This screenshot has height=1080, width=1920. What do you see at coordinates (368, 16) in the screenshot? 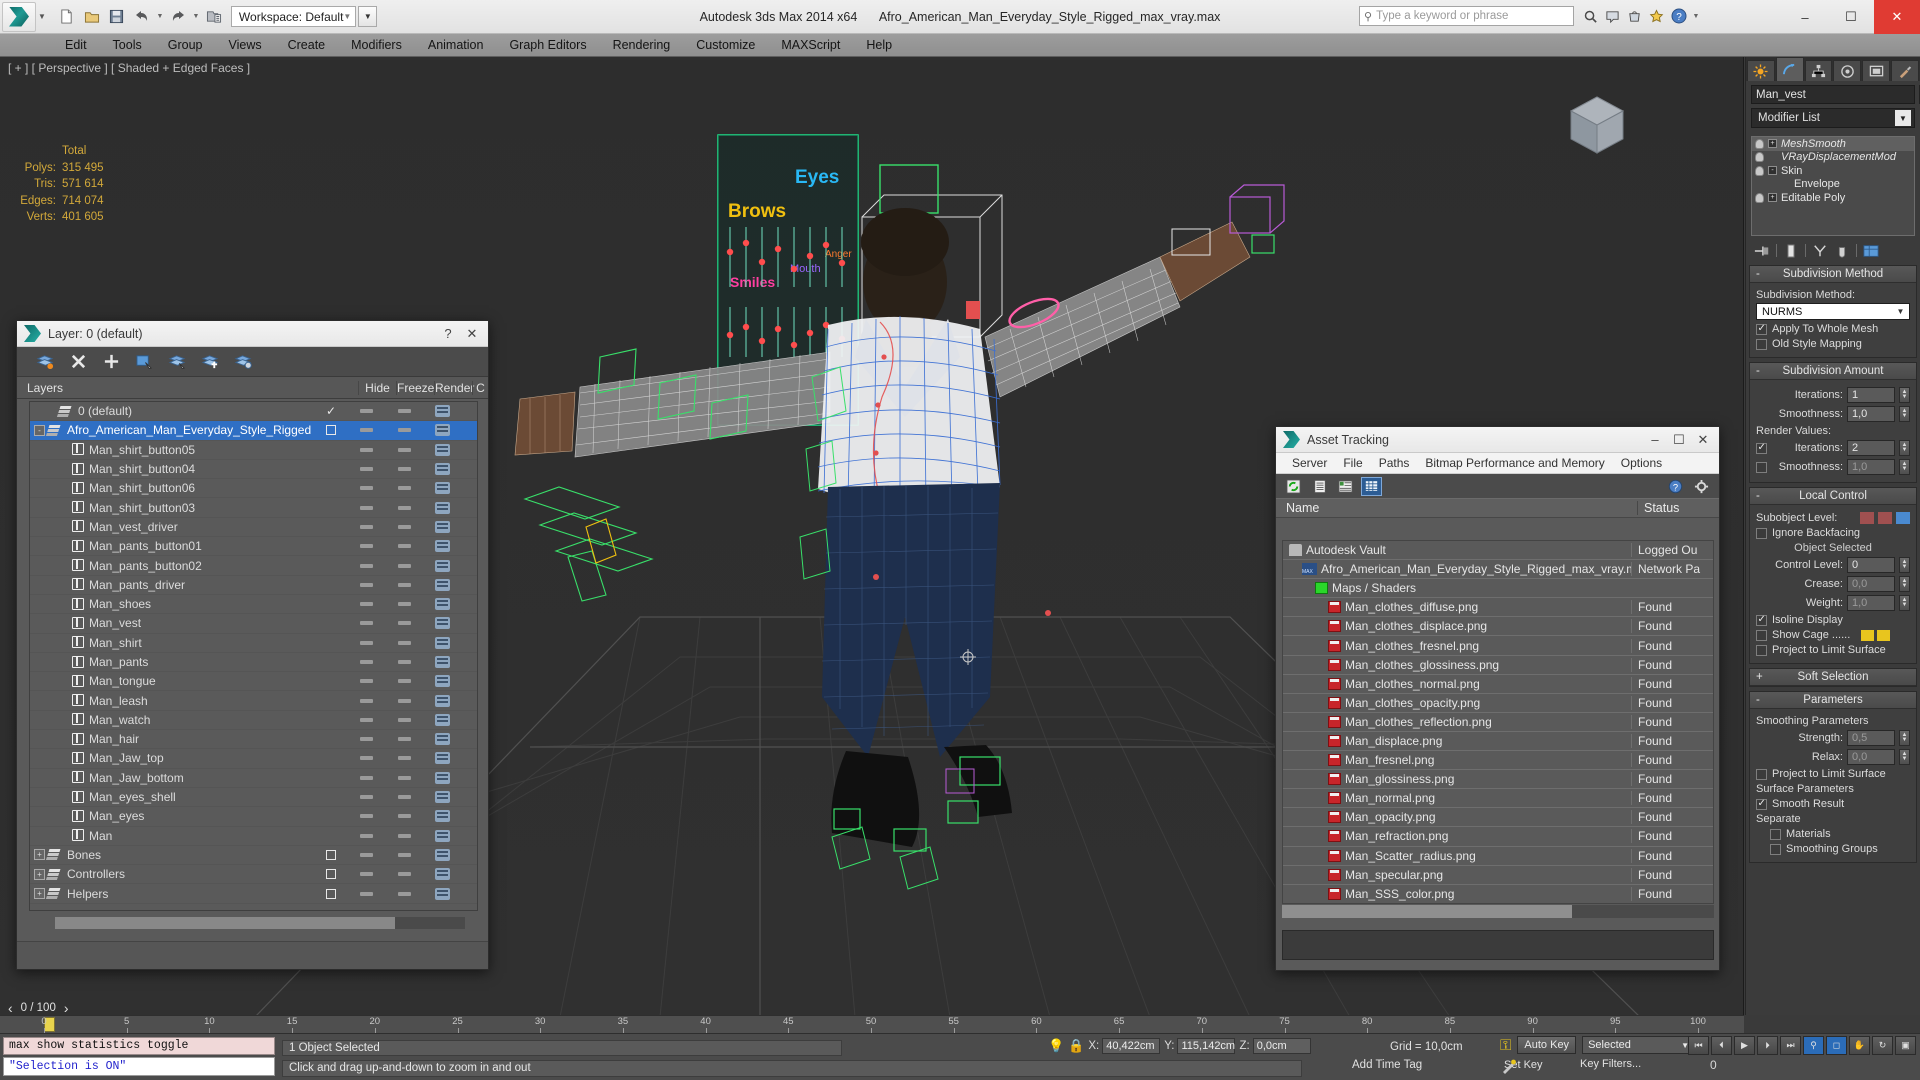
I see `workspace-dropdown-button: ▼` at bounding box center [368, 16].